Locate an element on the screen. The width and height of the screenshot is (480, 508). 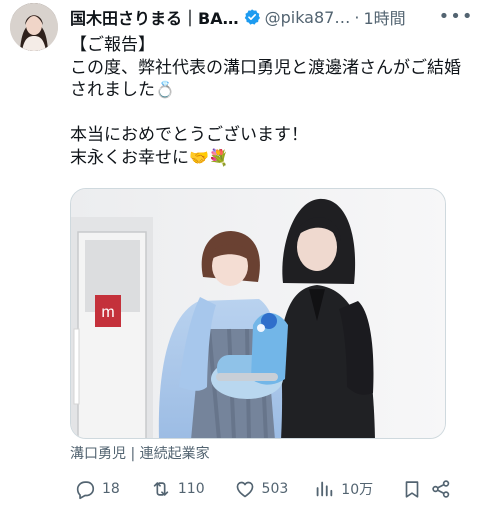
share-button is located at coordinates (437, 489).